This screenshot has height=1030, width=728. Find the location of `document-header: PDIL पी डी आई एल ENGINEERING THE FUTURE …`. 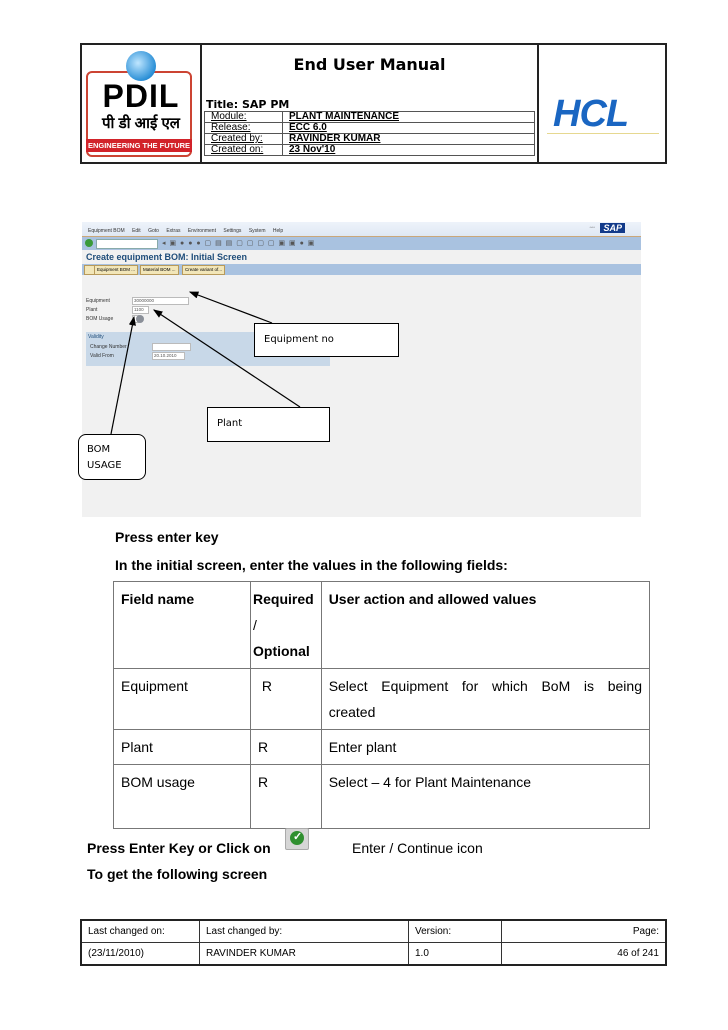

document-header: PDIL पी डी आई एल ENGINEERING THE FUTURE … is located at coordinates (373, 103).